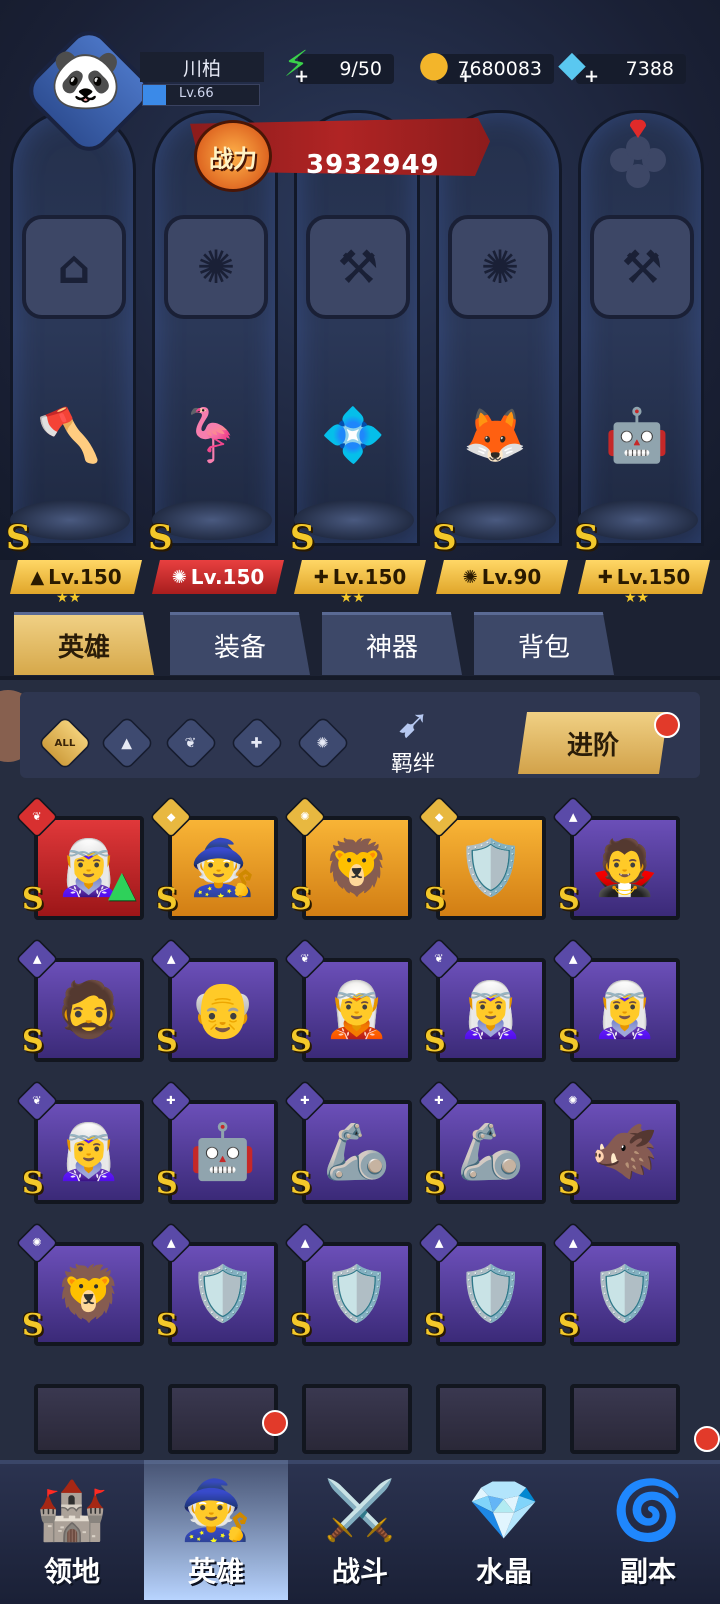 This screenshot has height=1604, width=720. What do you see at coordinates (196, 93) in the screenshot?
I see `player-level: Lv.66` at bounding box center [196, 93].